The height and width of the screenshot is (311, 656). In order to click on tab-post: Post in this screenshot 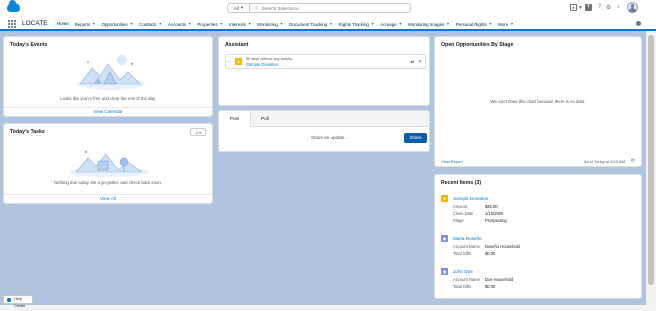, I will do `click(235, 119)`.